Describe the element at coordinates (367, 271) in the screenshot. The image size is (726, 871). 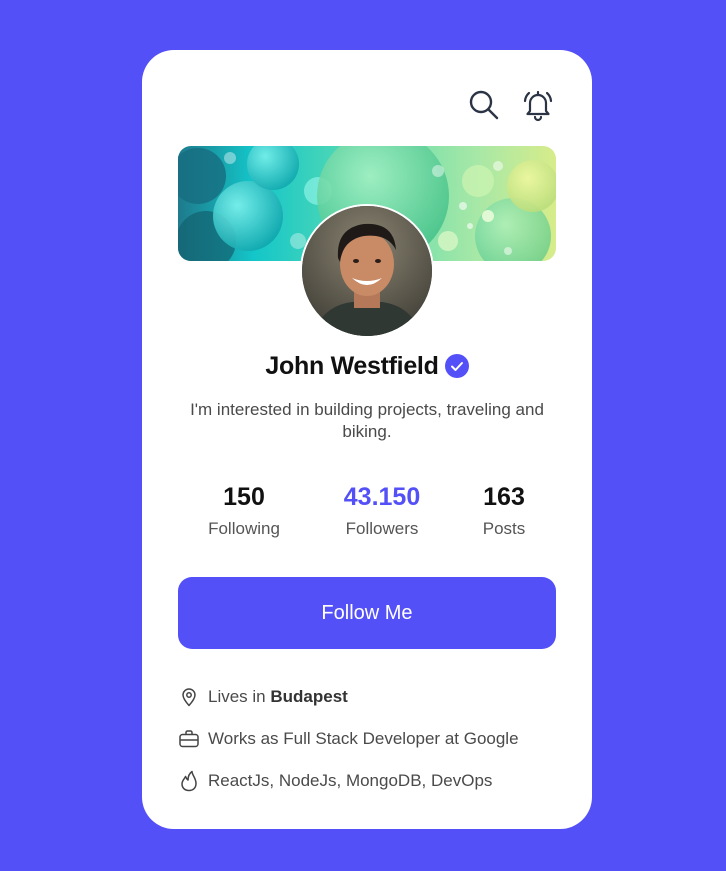
I see `avatar` at that location.